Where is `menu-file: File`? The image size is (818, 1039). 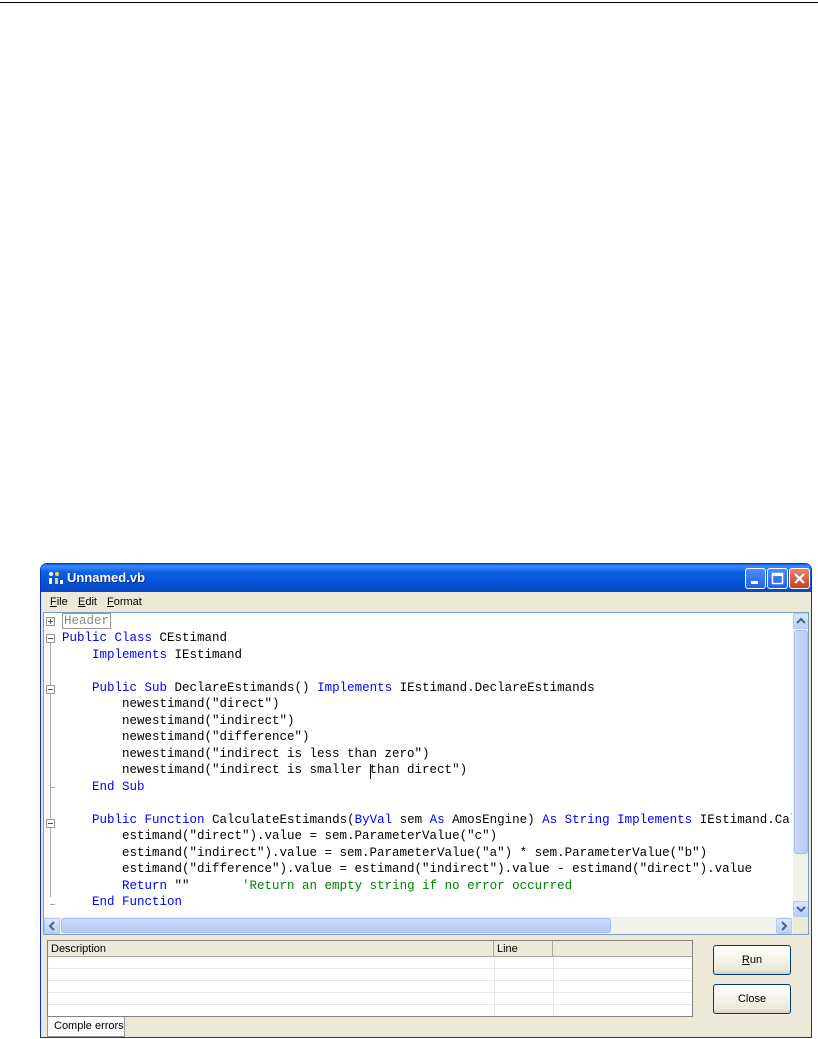 menu-file: File is located at coordinates (59, 602).